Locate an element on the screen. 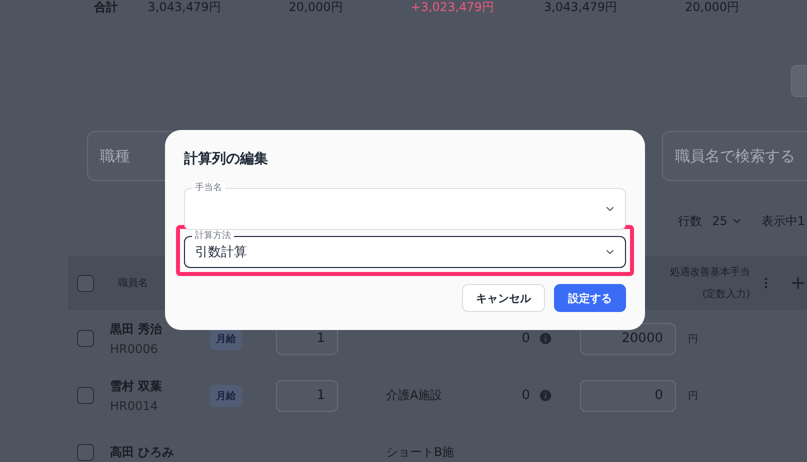  select-field: 手当名 is located at coordinates (405, 206).